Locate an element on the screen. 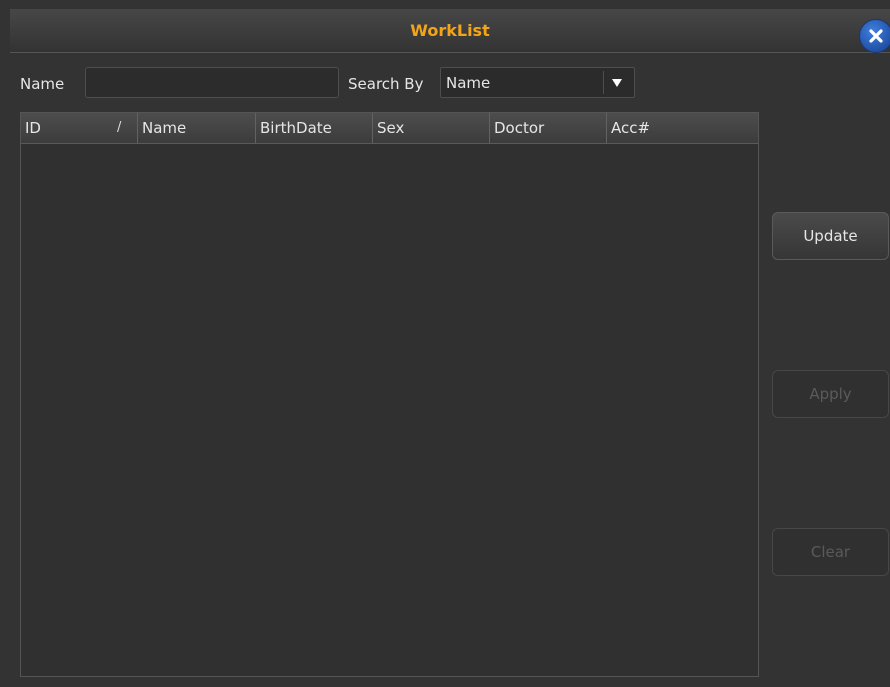 This screenshot has height=687, width=890. column-header-doctor: Doctor is located at coordinates (548, 128).